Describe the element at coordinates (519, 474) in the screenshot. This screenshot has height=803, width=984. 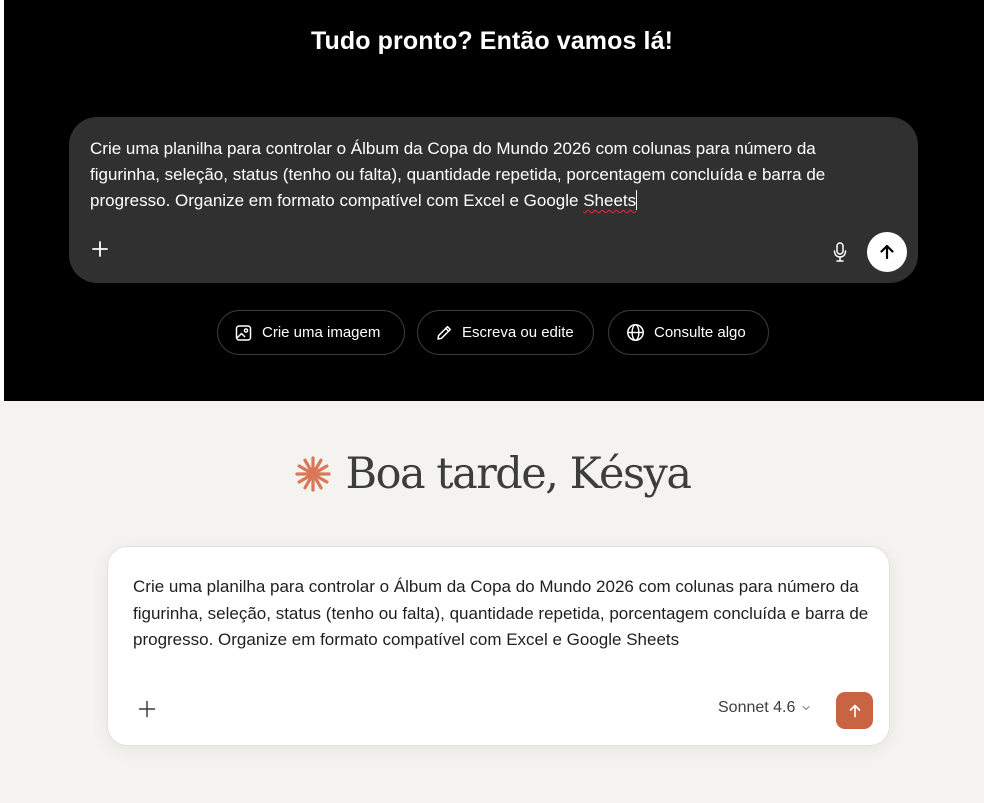
I see `greeting-text: Boa tarde, Késya` at that location.